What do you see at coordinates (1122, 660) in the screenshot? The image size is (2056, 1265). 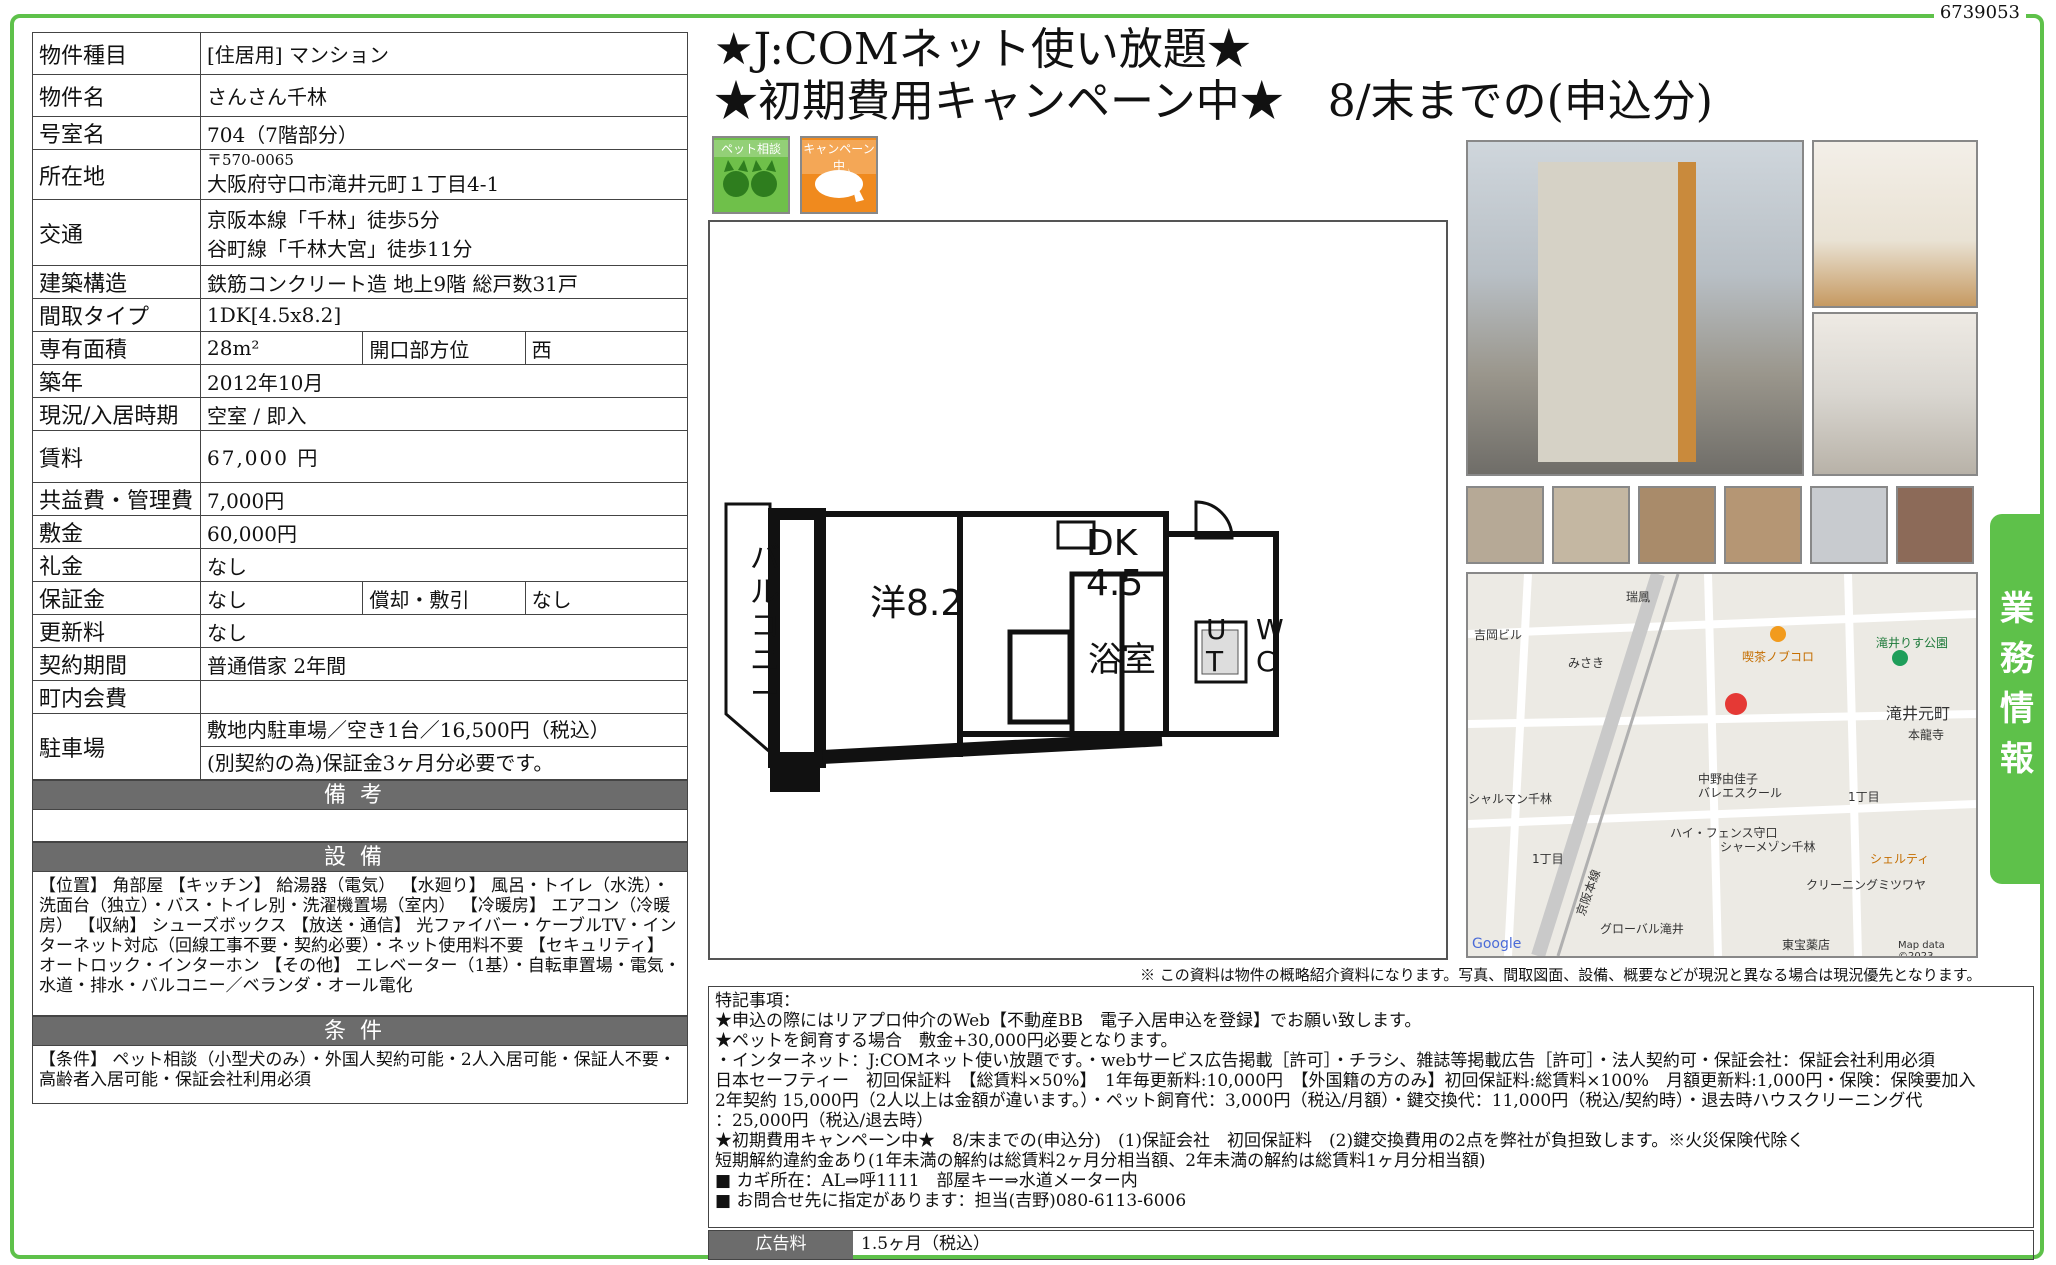 I see `bath-label: 浴室` at bounding box center [1122, 660].